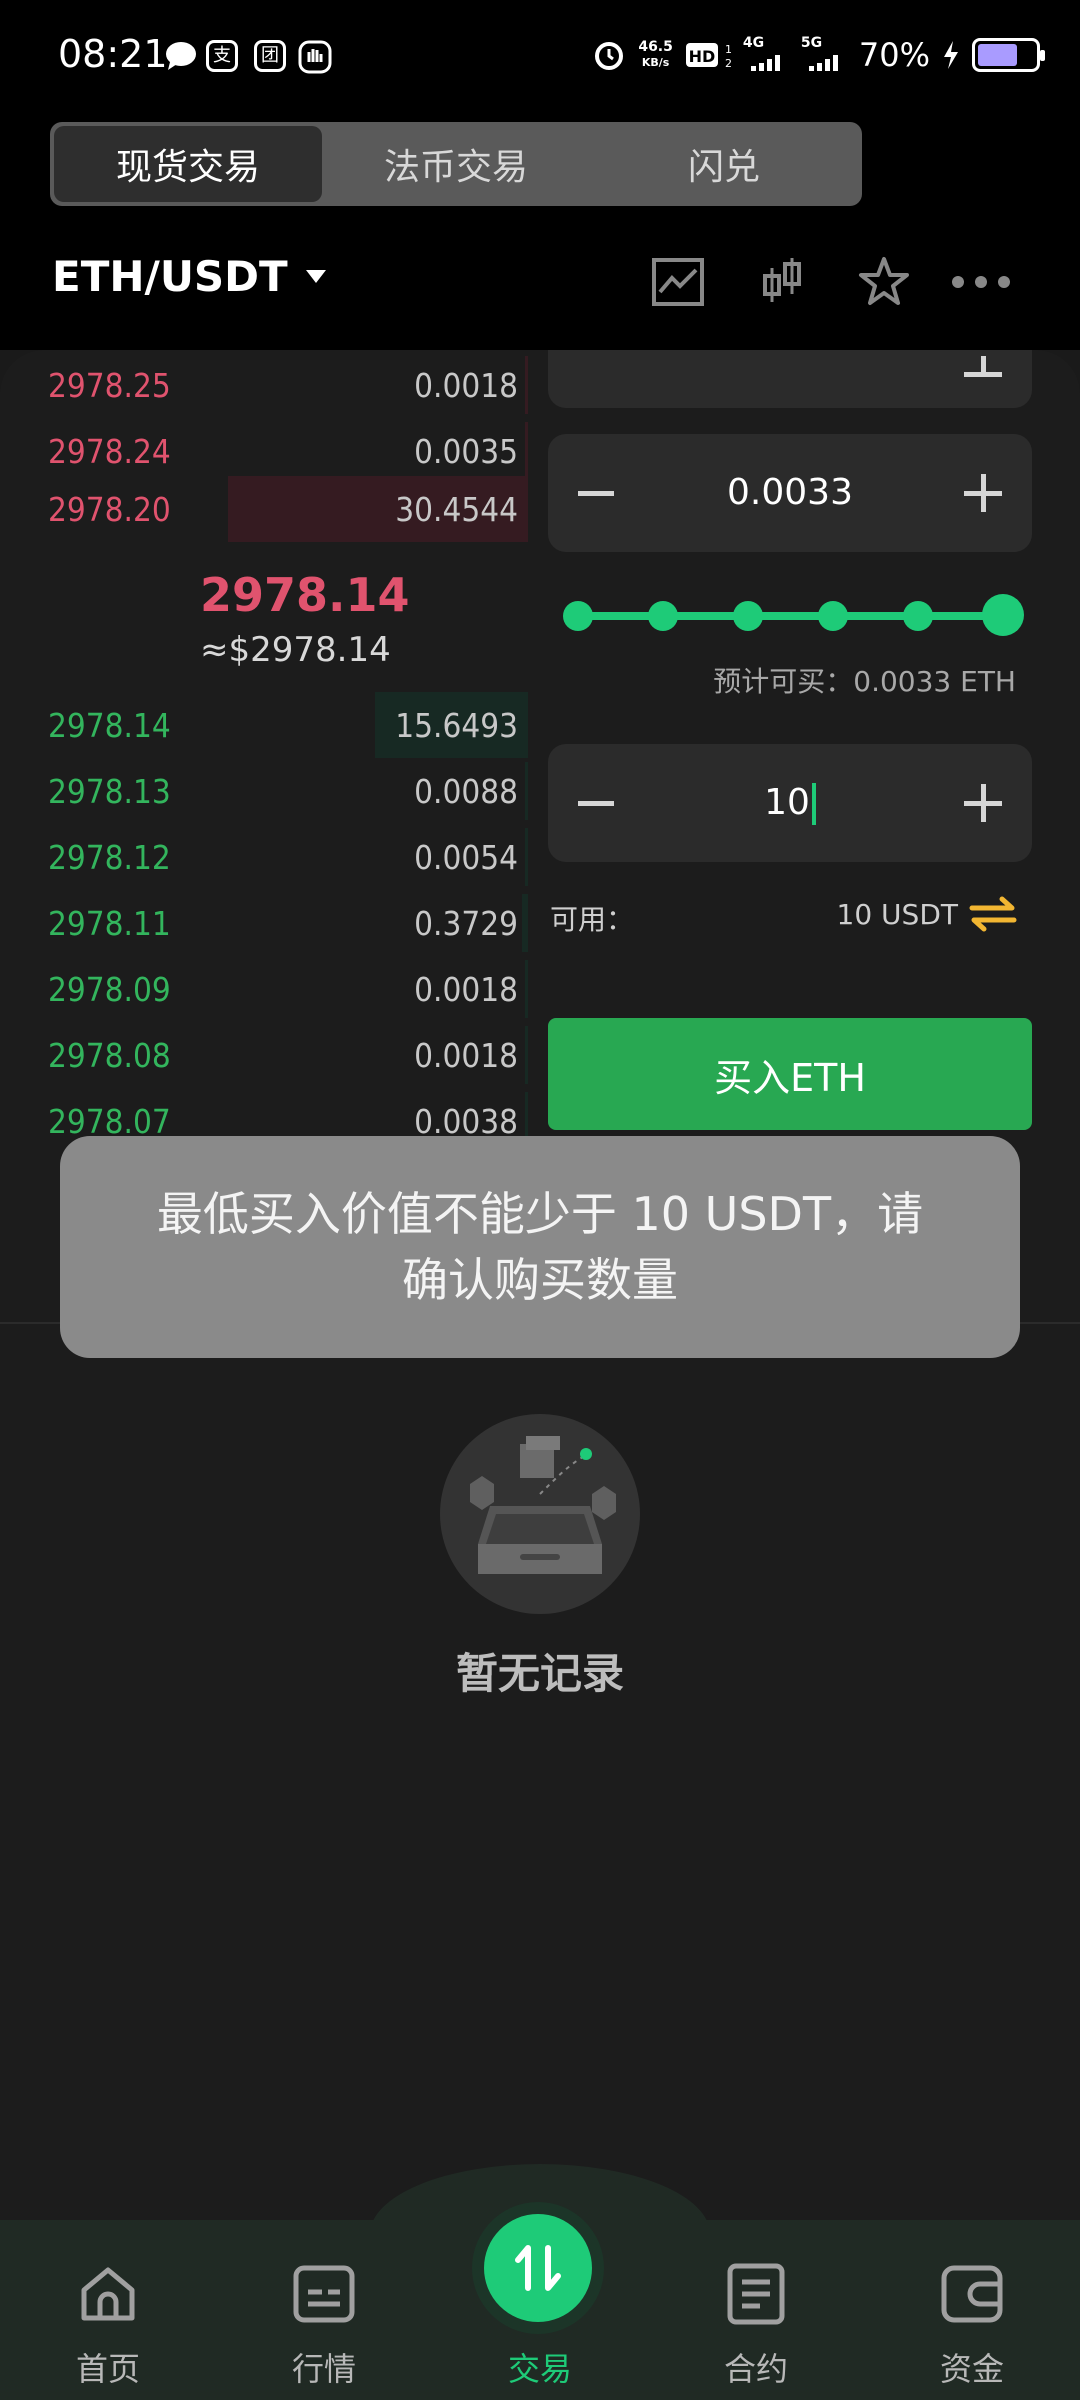  What do you see at coordinates (288, 451) in the screenshot?
I see `ask-row: 2978.24 0.0035` at bounding box center [288, 451].